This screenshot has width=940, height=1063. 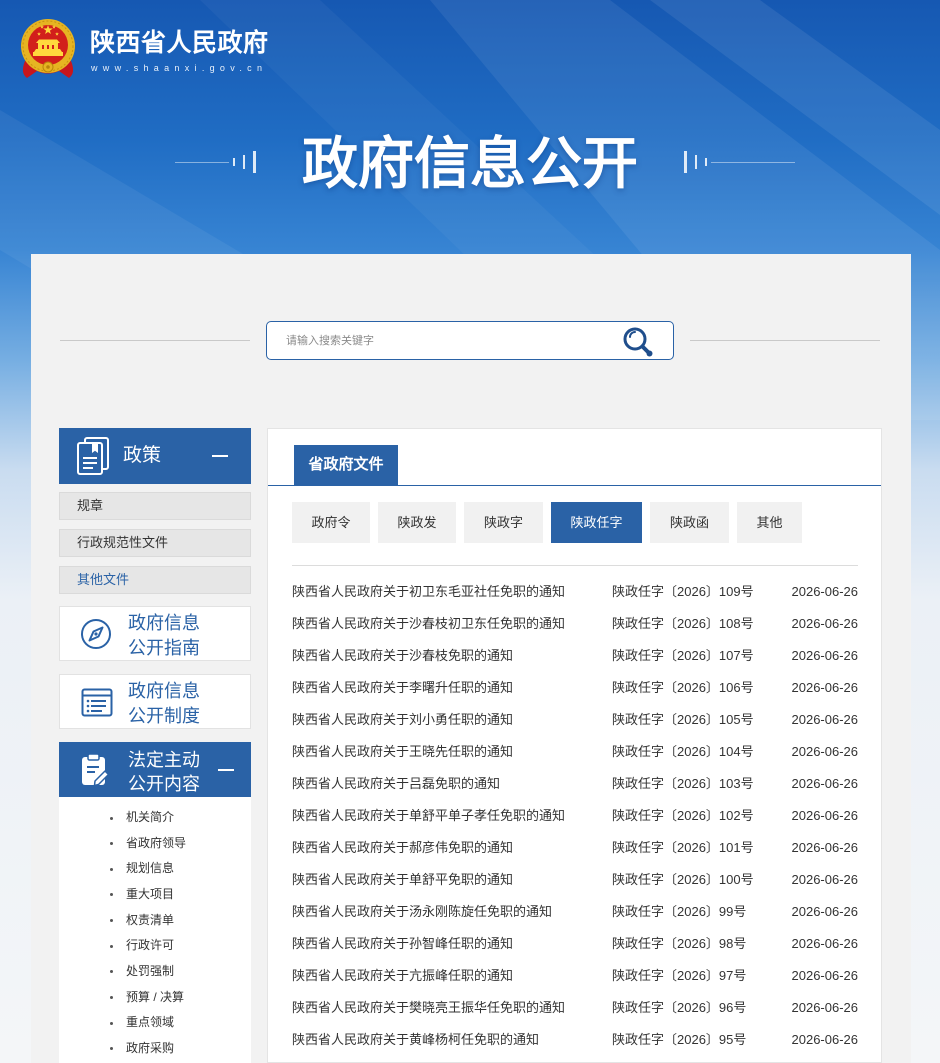 What do you see at coordinates (575, 565) in the screenshot?
I see `list-divider` at bounding box center [575, 565].